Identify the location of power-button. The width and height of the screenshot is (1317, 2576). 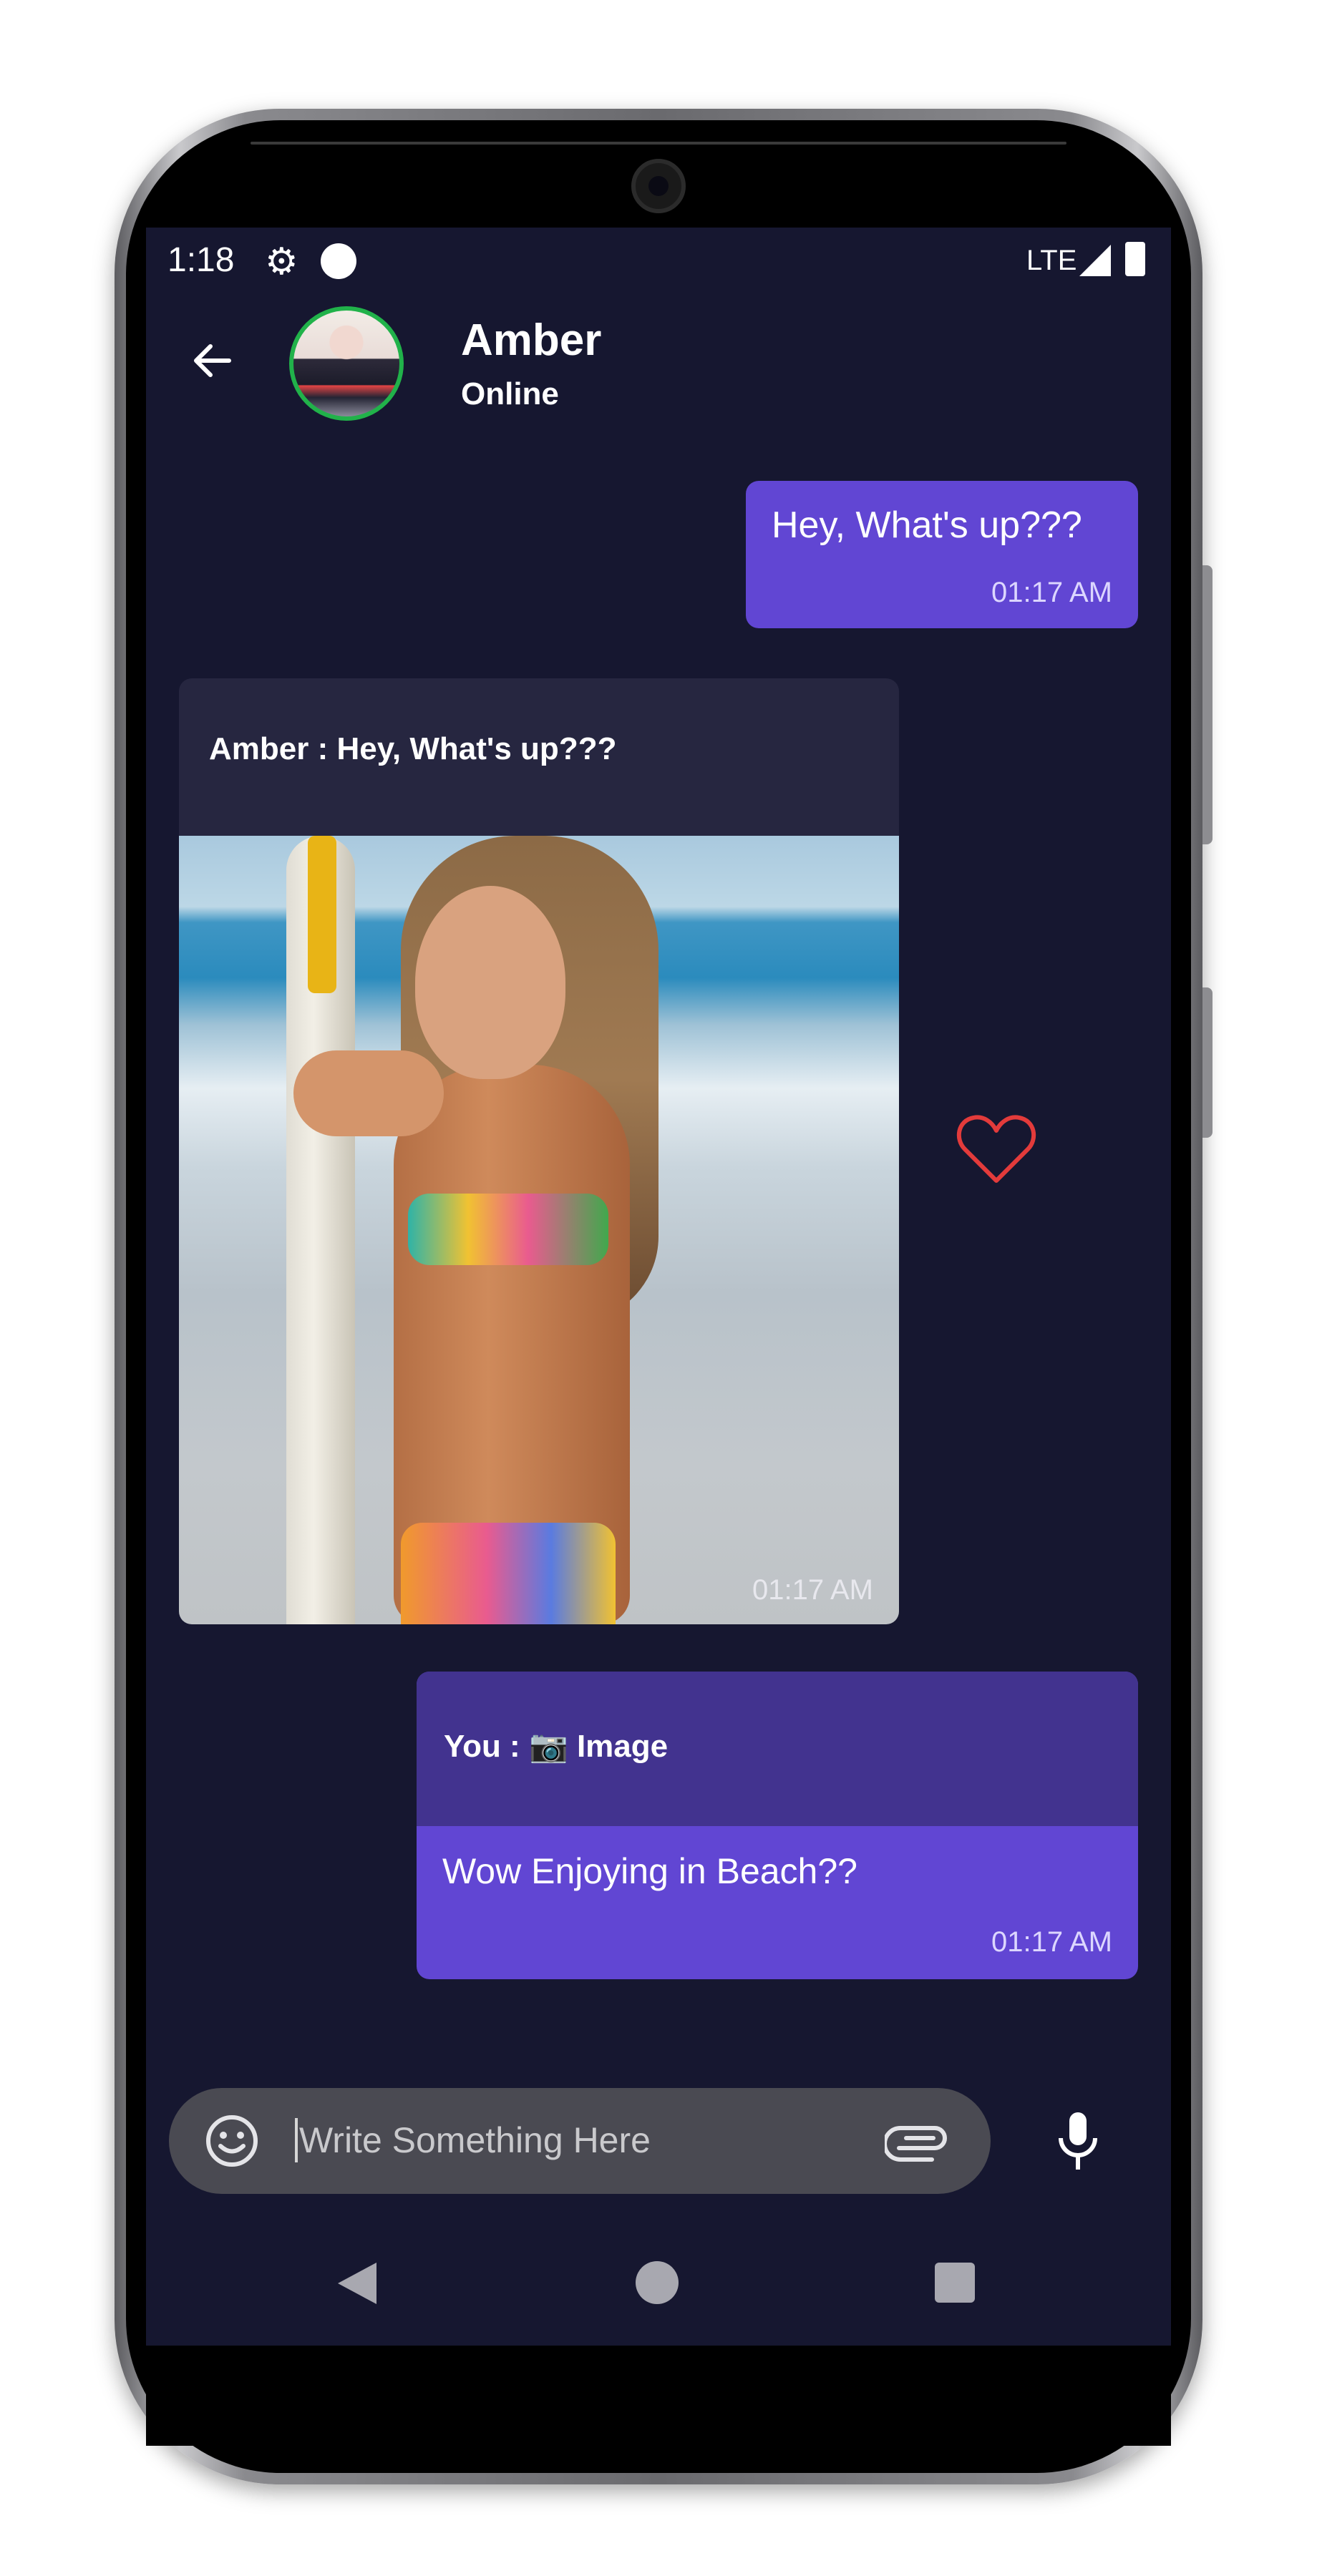
(1207, 704).